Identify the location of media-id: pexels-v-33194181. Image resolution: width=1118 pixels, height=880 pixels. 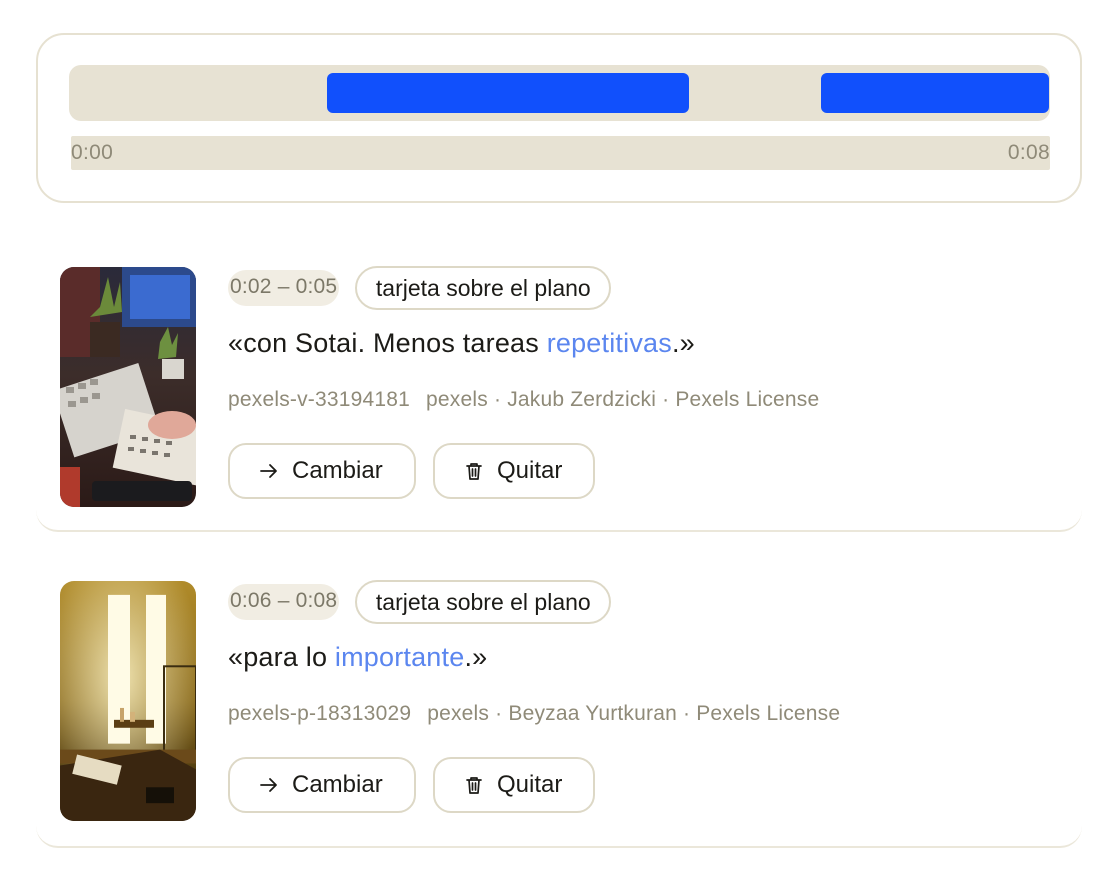
(319, 399).